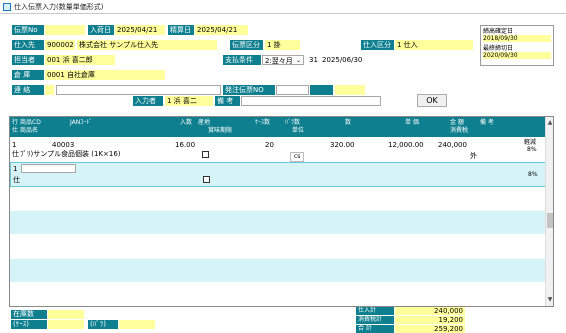 Image resolution: width=566 pixels, height=333 pixels. Describe the element at coordinates (278, 174) in the screenshot. I see `table-row-active: 1 仕 8%` at that location.